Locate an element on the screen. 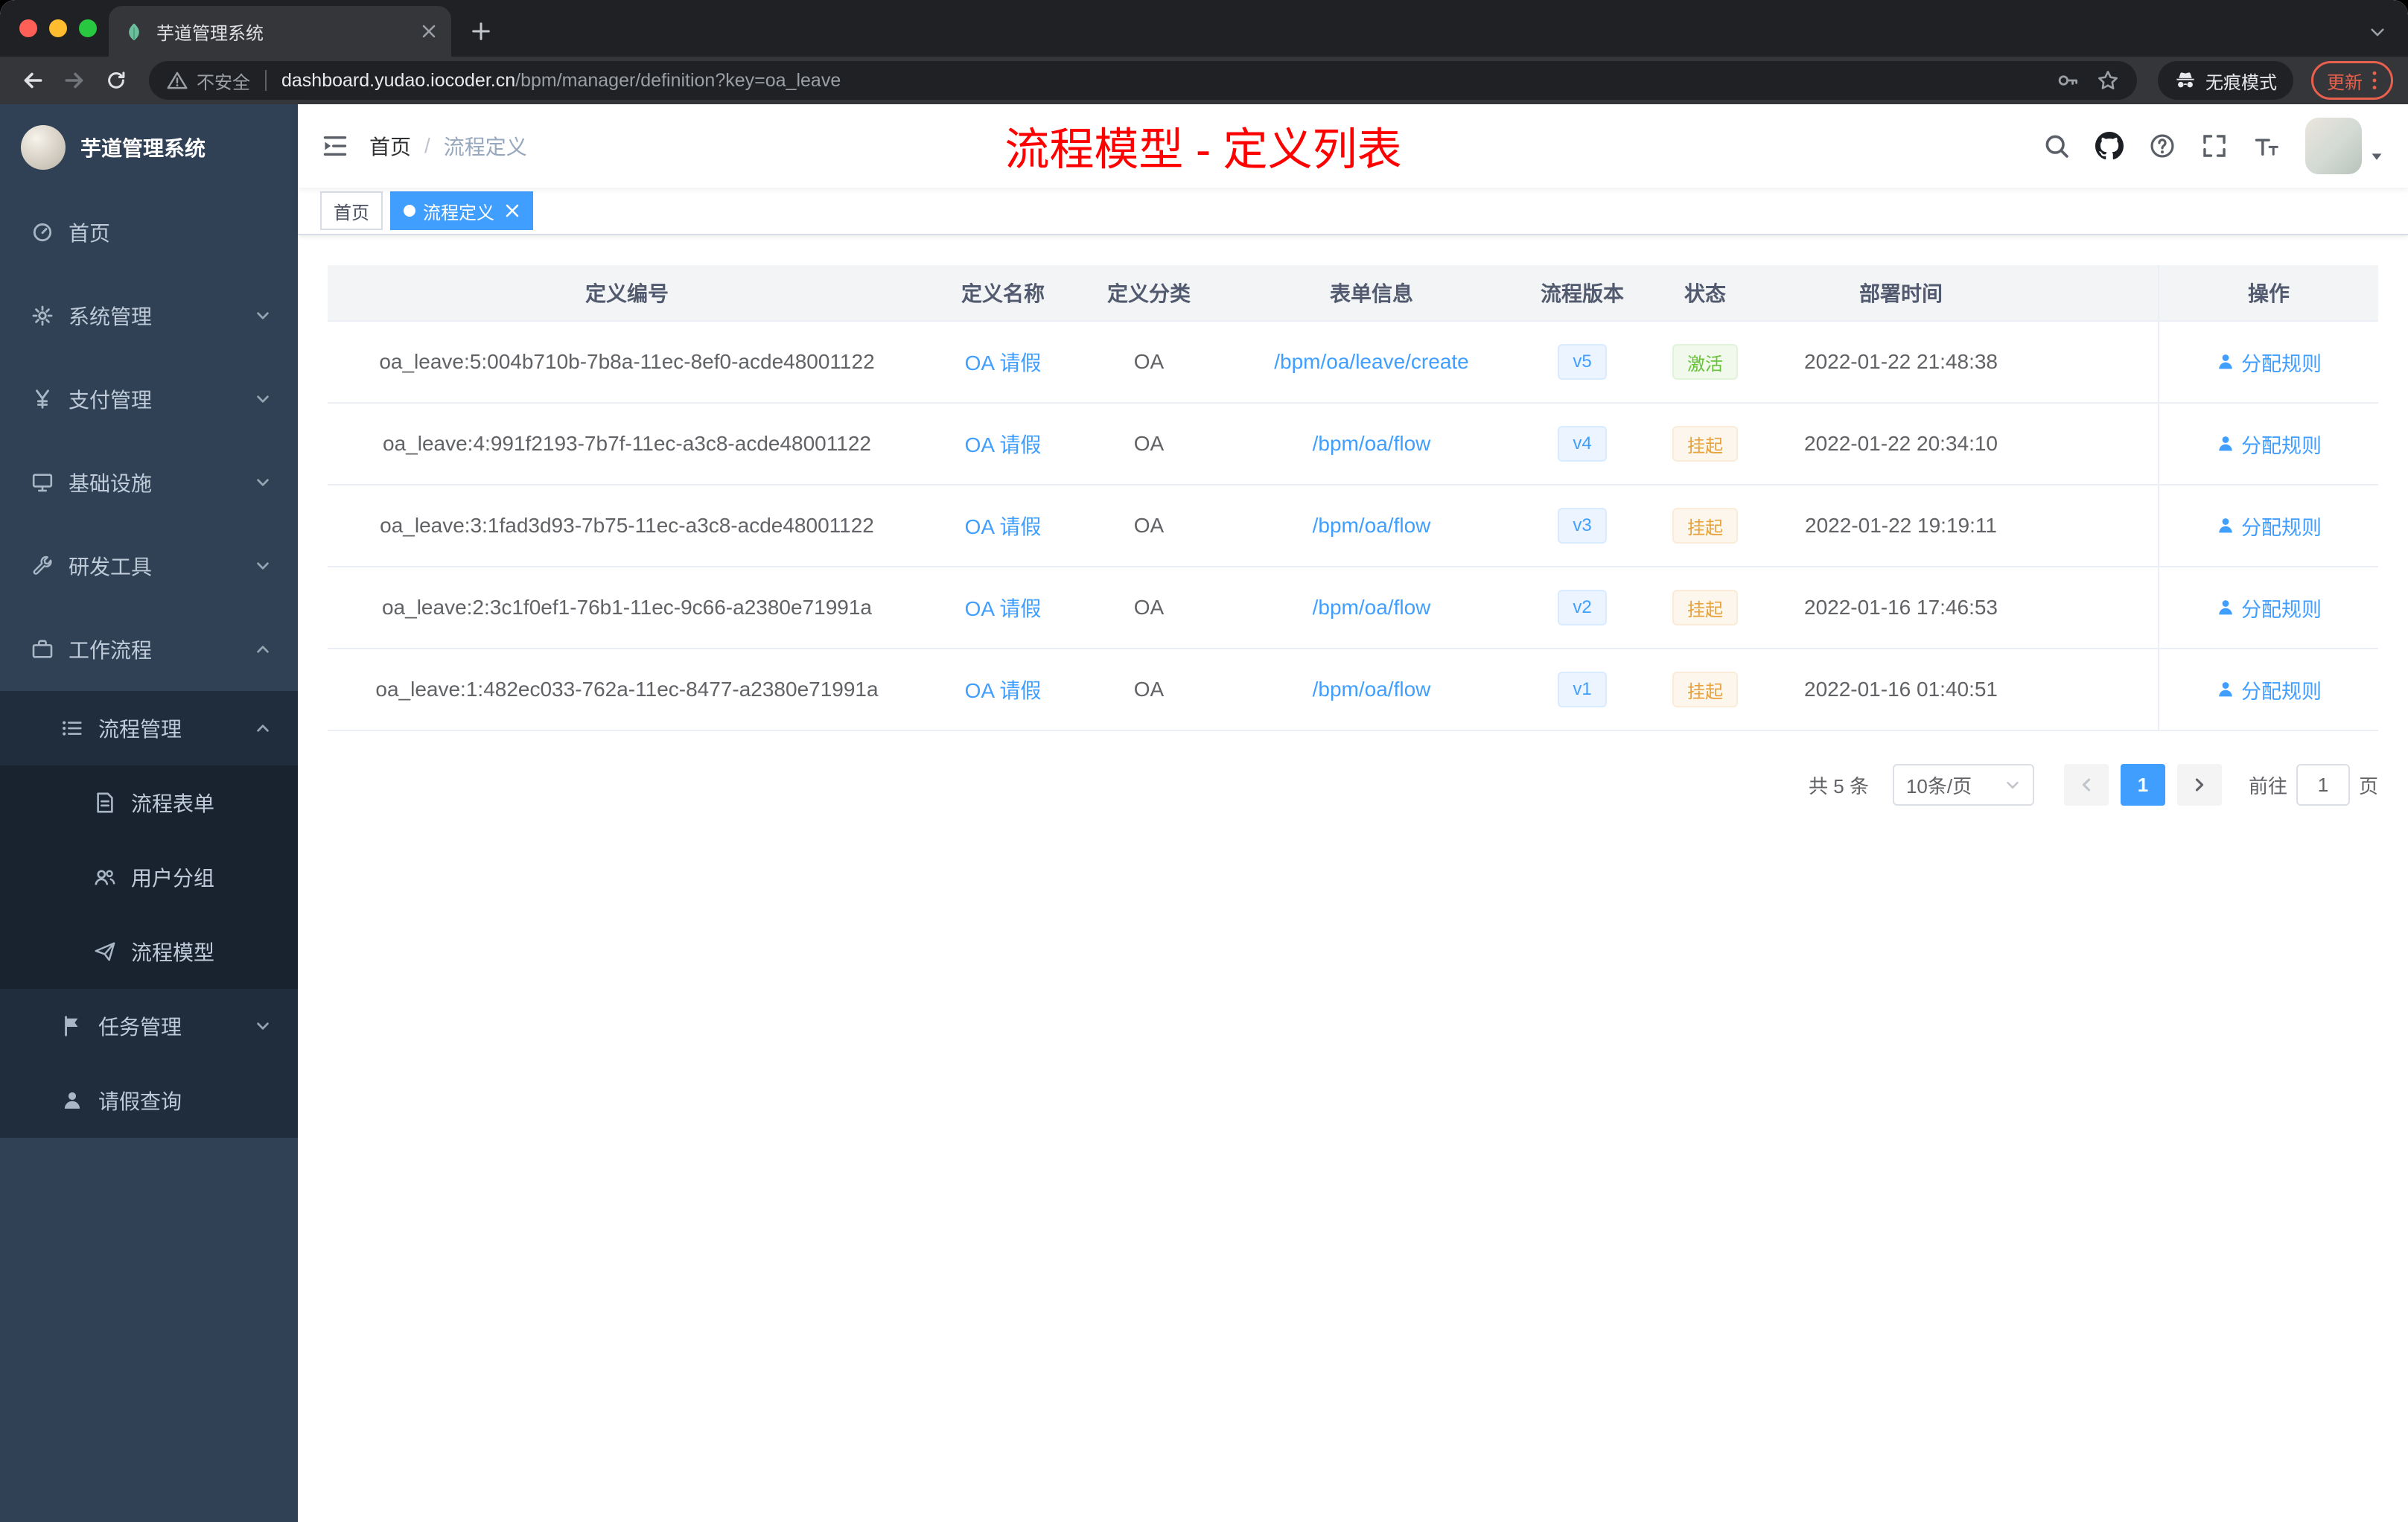 This screenshot has height=1522, width=2408. sidebar-item-label: 任务管理 is located at coordinates (140, 1027).